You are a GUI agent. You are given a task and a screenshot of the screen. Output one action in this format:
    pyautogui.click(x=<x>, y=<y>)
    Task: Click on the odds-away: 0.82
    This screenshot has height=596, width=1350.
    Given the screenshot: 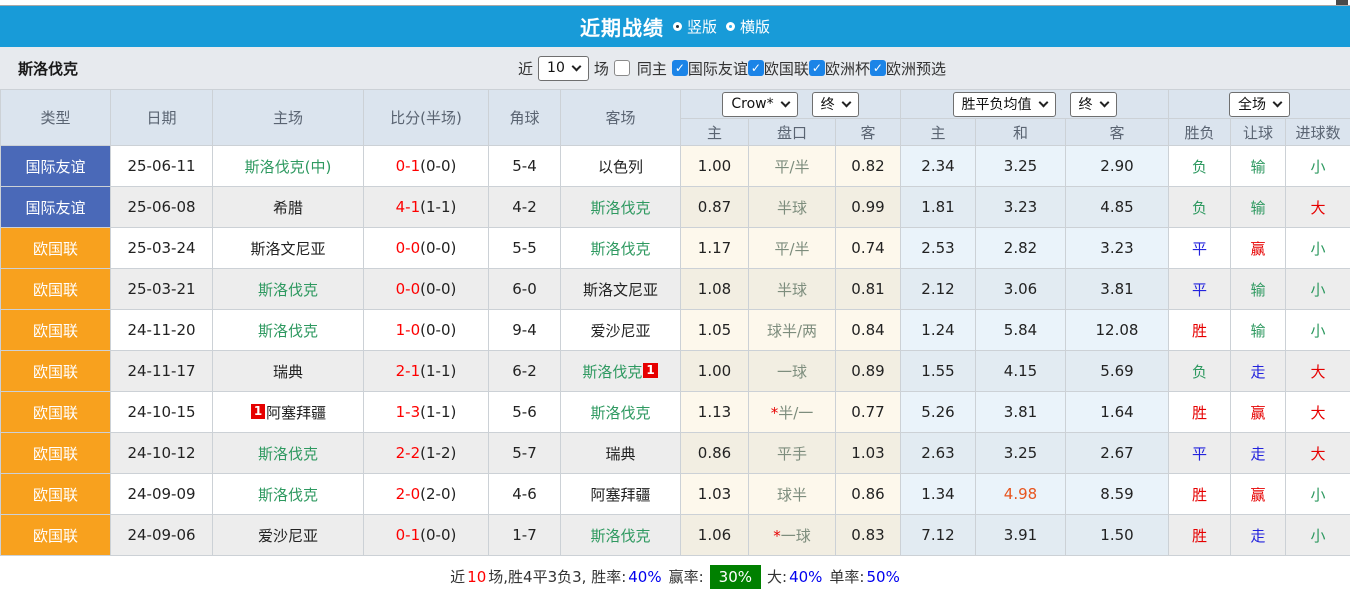 What is the action you would take?
    pyautogui.click(x=868, y=166)
    